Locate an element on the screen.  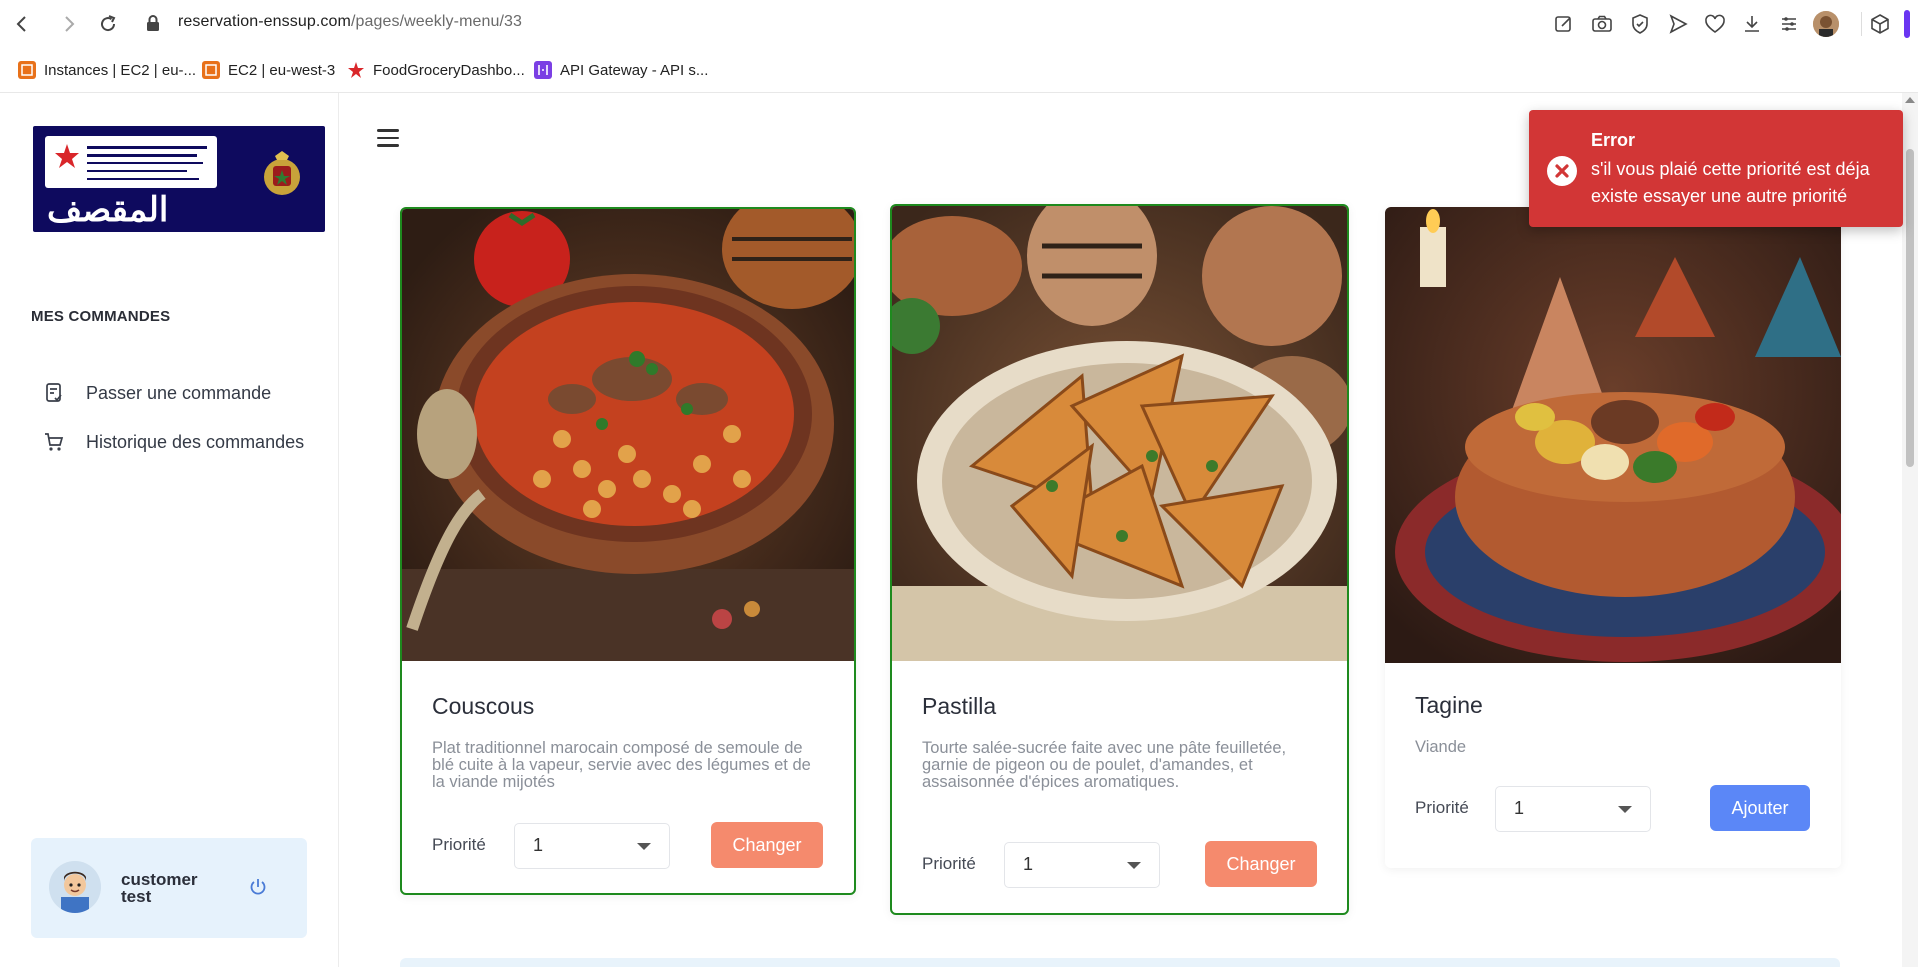
profile-avatar is located at coordinates (1826, 24).